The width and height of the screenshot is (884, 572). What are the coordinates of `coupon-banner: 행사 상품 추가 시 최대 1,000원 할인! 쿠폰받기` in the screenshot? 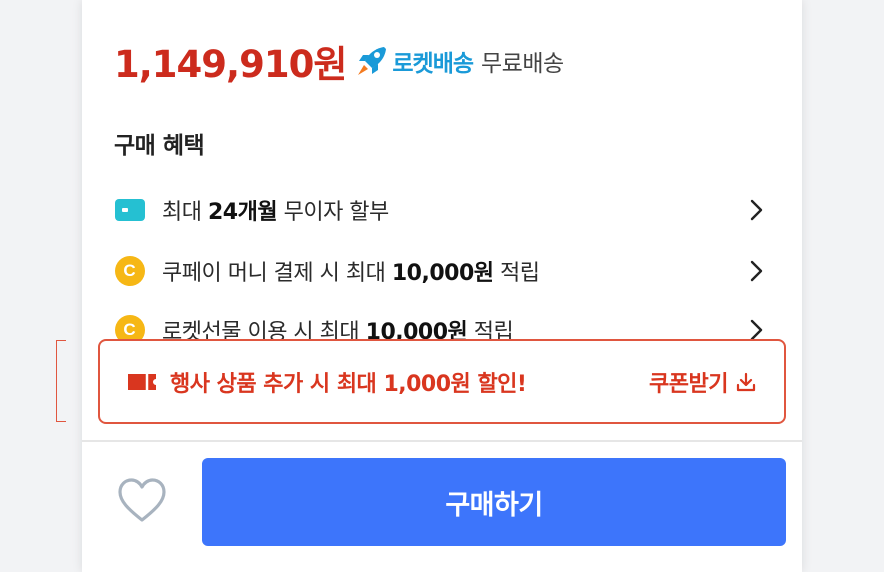 It's located at (442, 381).